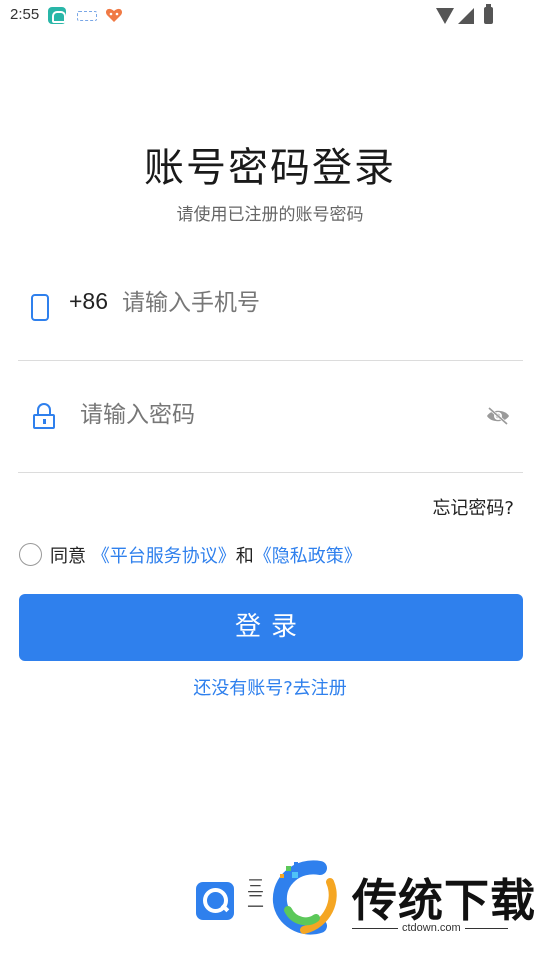  What do you see at coordinates (270, 168) in the screenshot?
I see `page-title: 账号密码登录` at bounding box center [270, 168].